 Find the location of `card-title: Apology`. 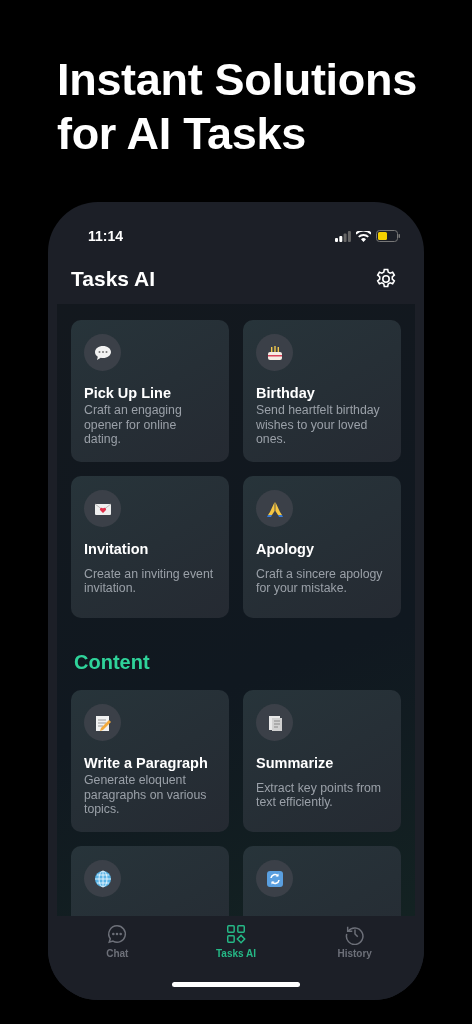

card-title: Apology is located at coordinates (285, 549).